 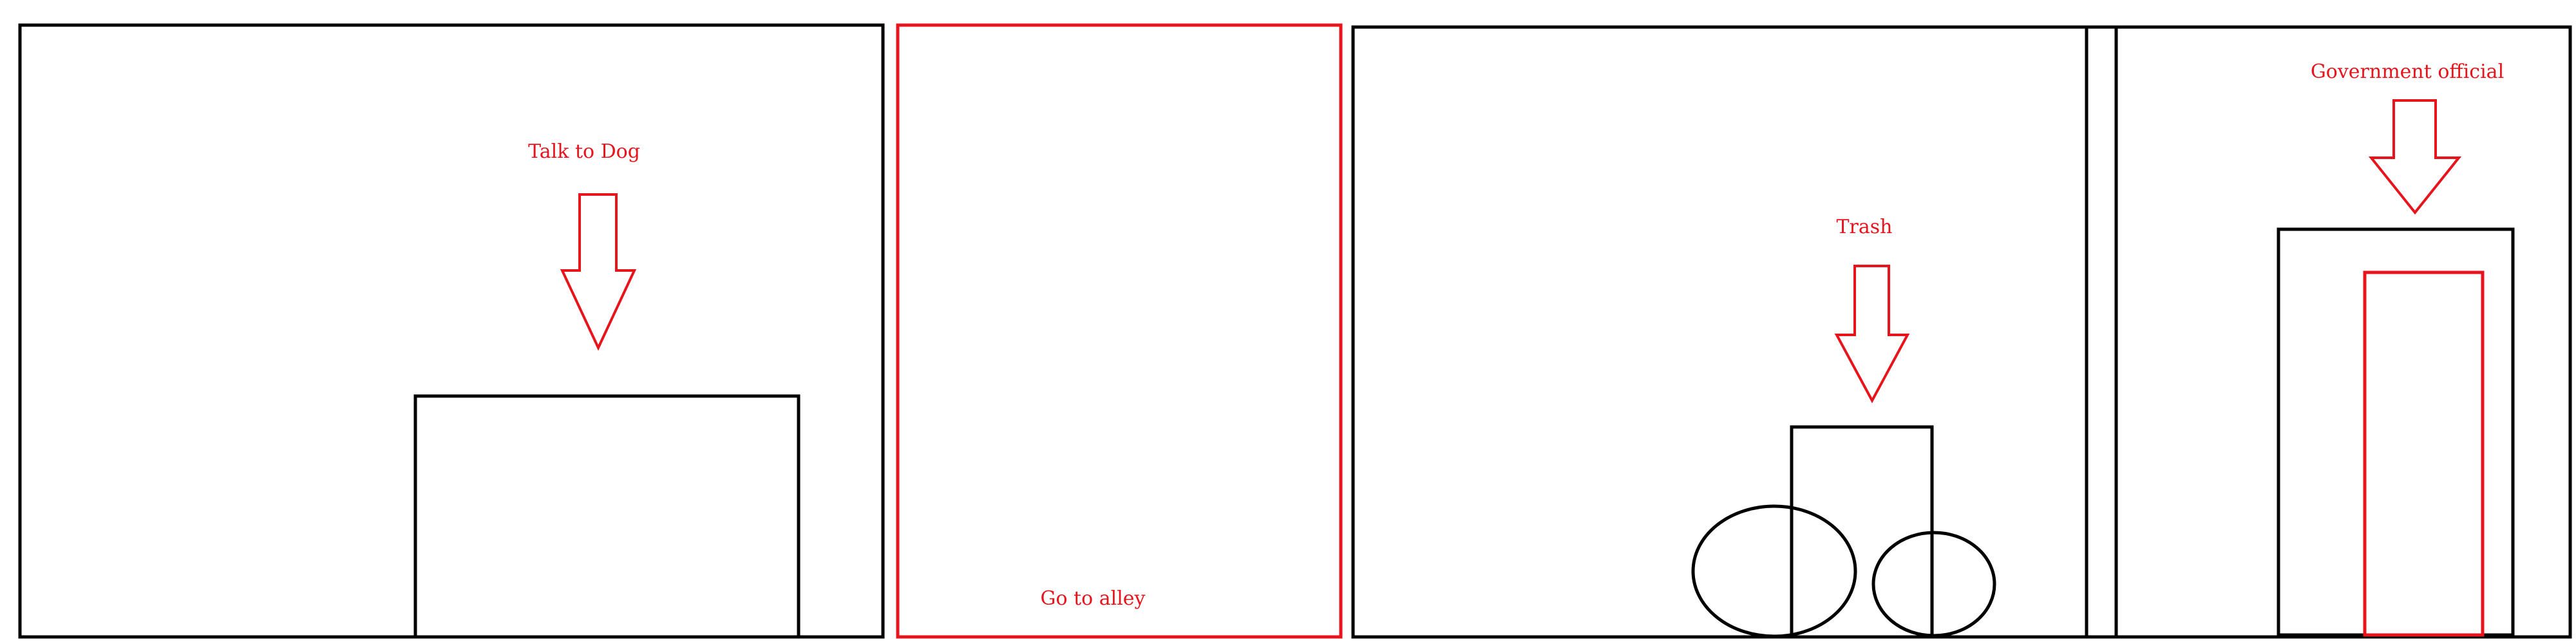 I want to click on trash-can, so click(x=1862, y=532).